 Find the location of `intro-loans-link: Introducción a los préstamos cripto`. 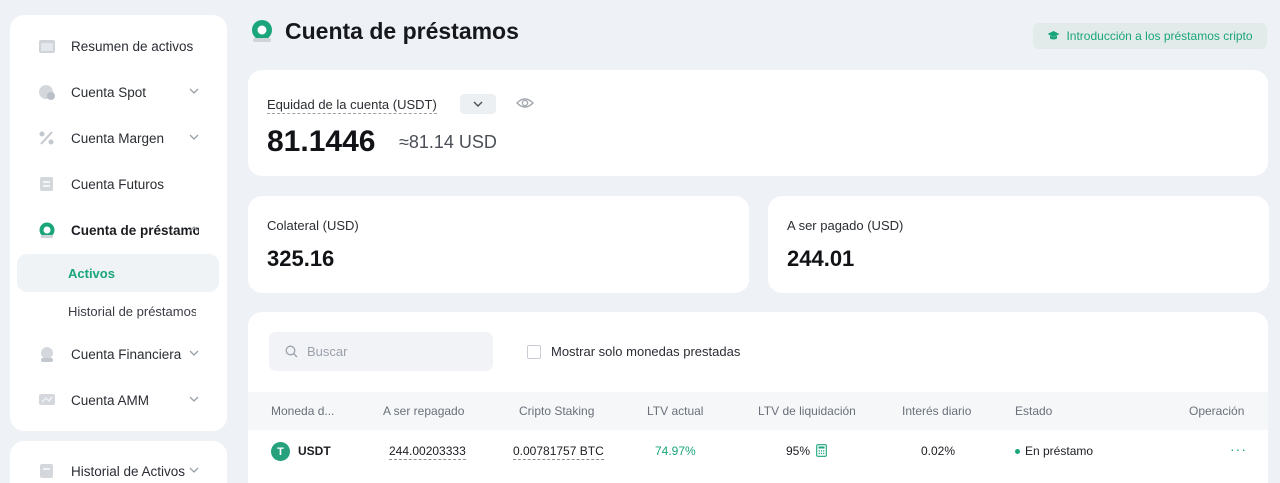

intro-loans-link: Introducción a los préstamos cripto is located at coordinates (1150, 36).